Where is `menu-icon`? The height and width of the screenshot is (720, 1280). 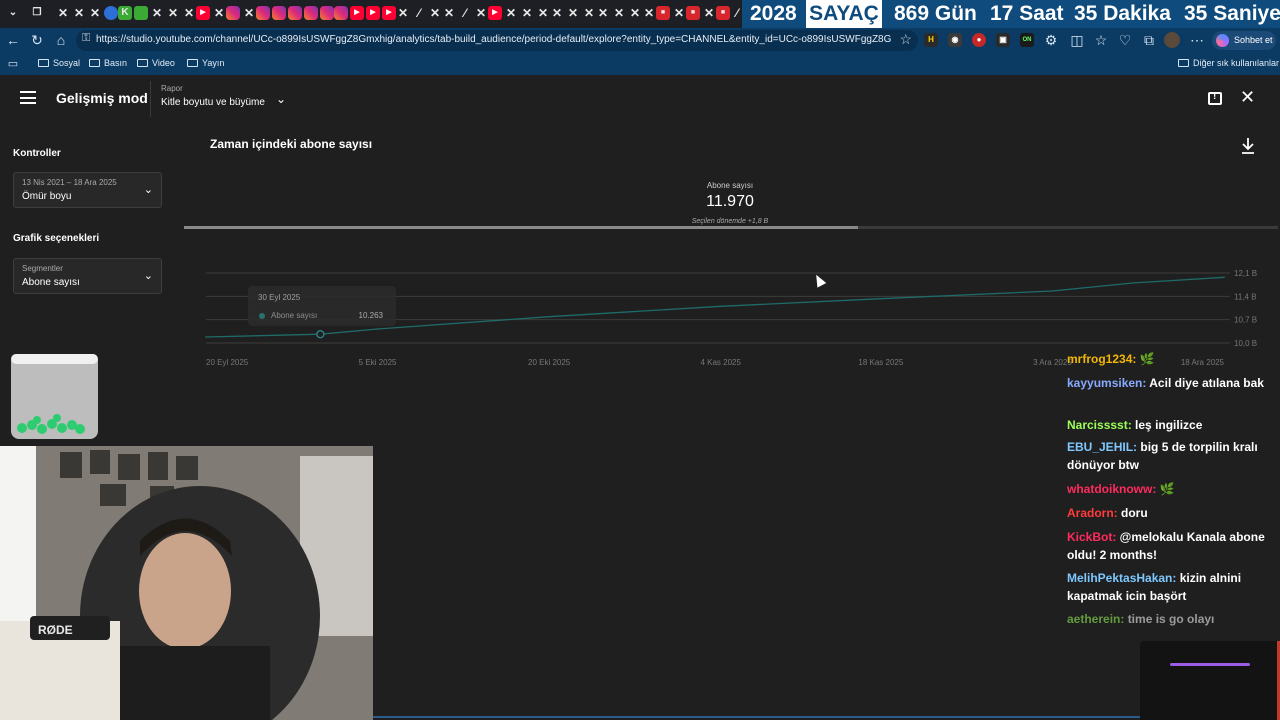
menu-icon is located at coordinates (28, 97).